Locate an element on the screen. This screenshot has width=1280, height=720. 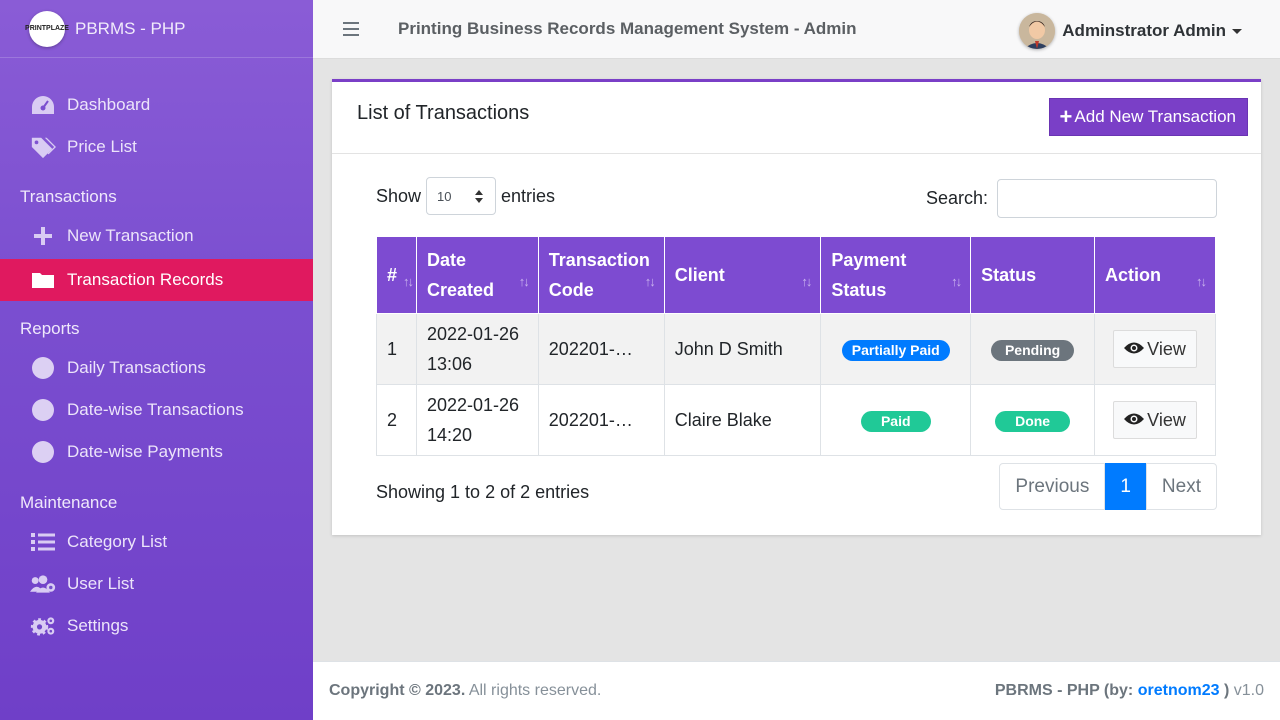
sidebar-item-label: Daily Transactions is located at coordinates (136, 367).